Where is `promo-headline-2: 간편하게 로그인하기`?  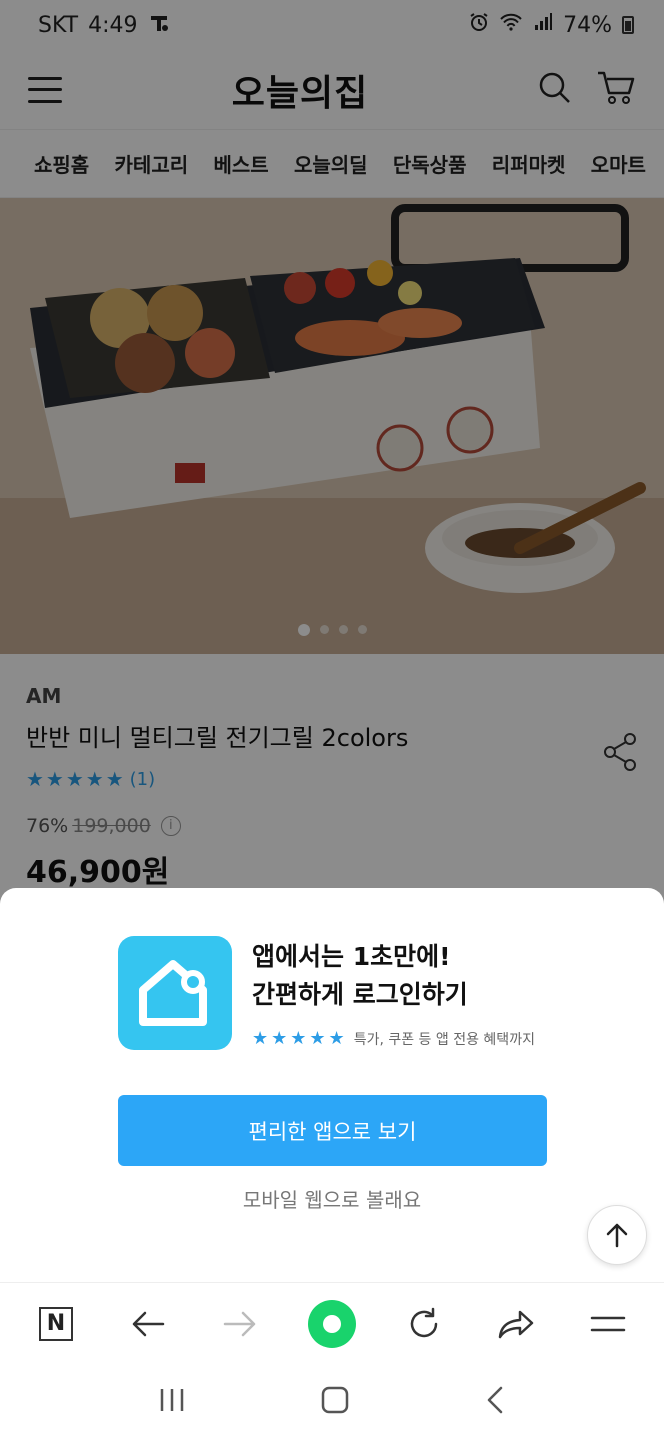 promo-headline-2: 간편하게 로그인하기 is located at coordinates (360, 994).